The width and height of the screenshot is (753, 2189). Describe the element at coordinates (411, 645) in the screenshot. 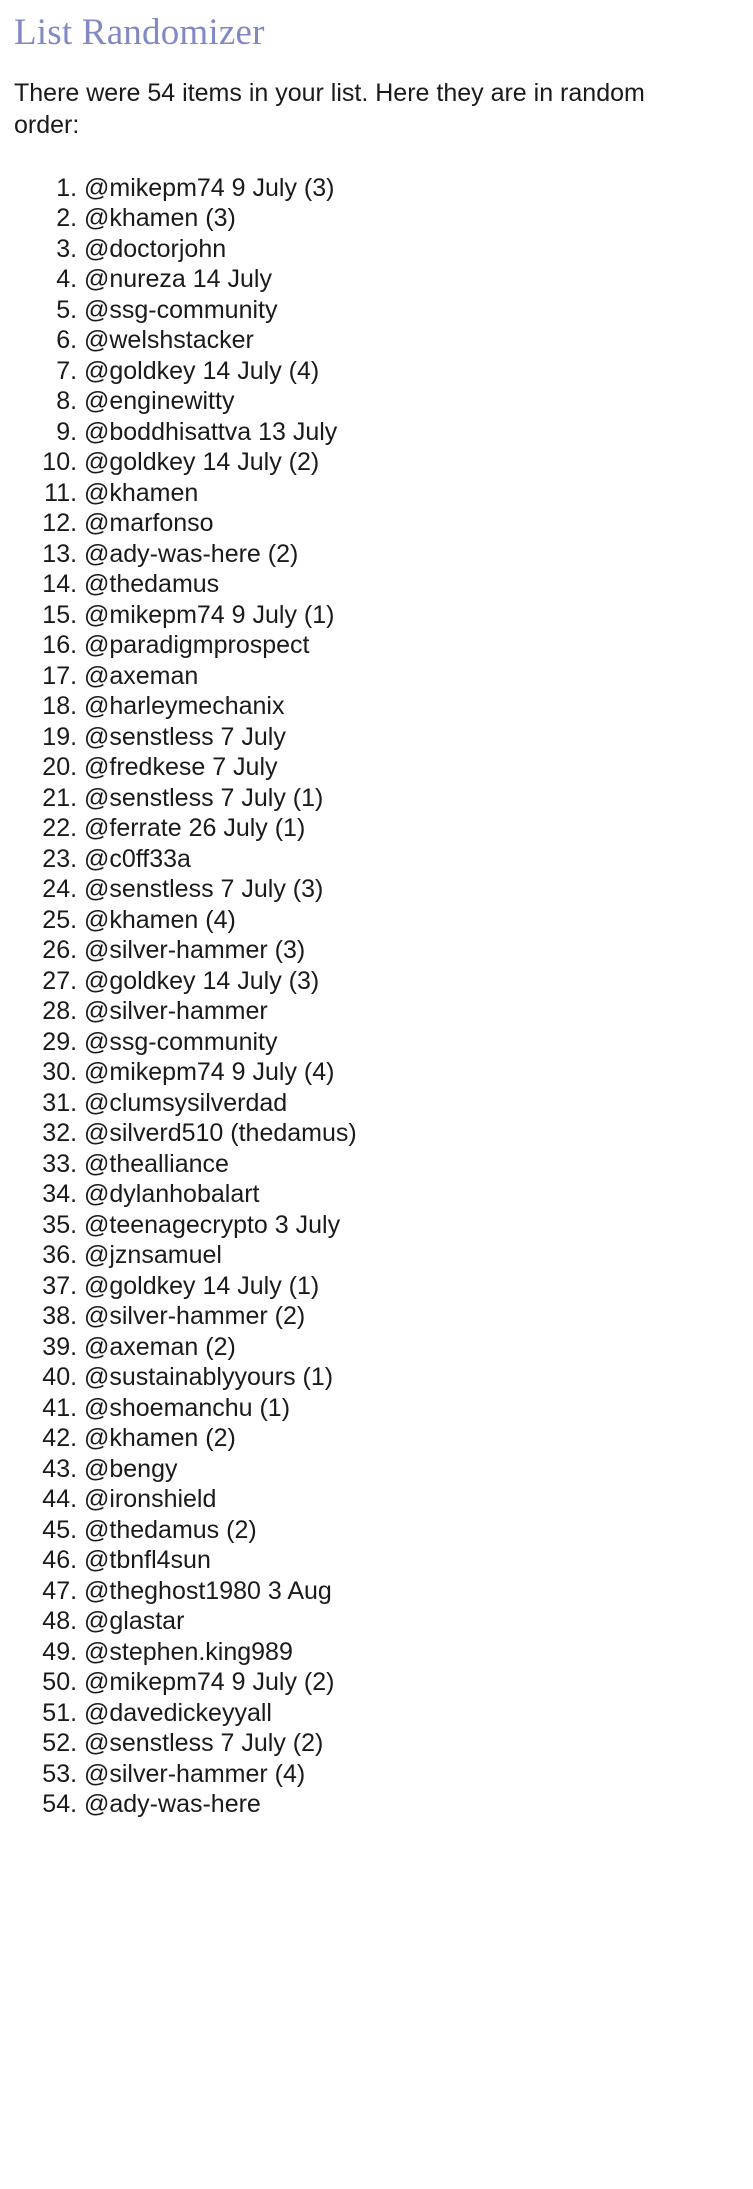

I see `list-item: @paradigmprospect` at that location.